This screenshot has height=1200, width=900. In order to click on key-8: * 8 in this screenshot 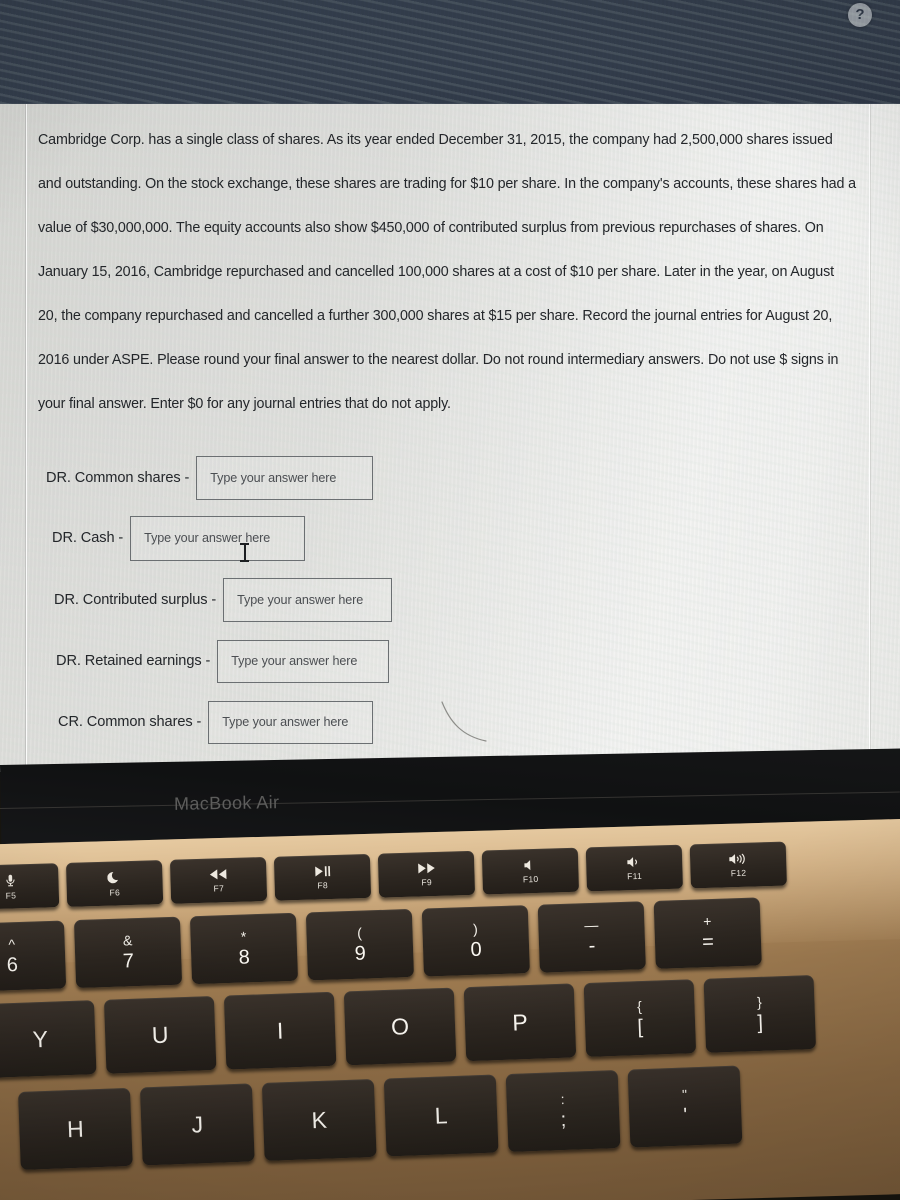, I will do `click(244, 948)`.